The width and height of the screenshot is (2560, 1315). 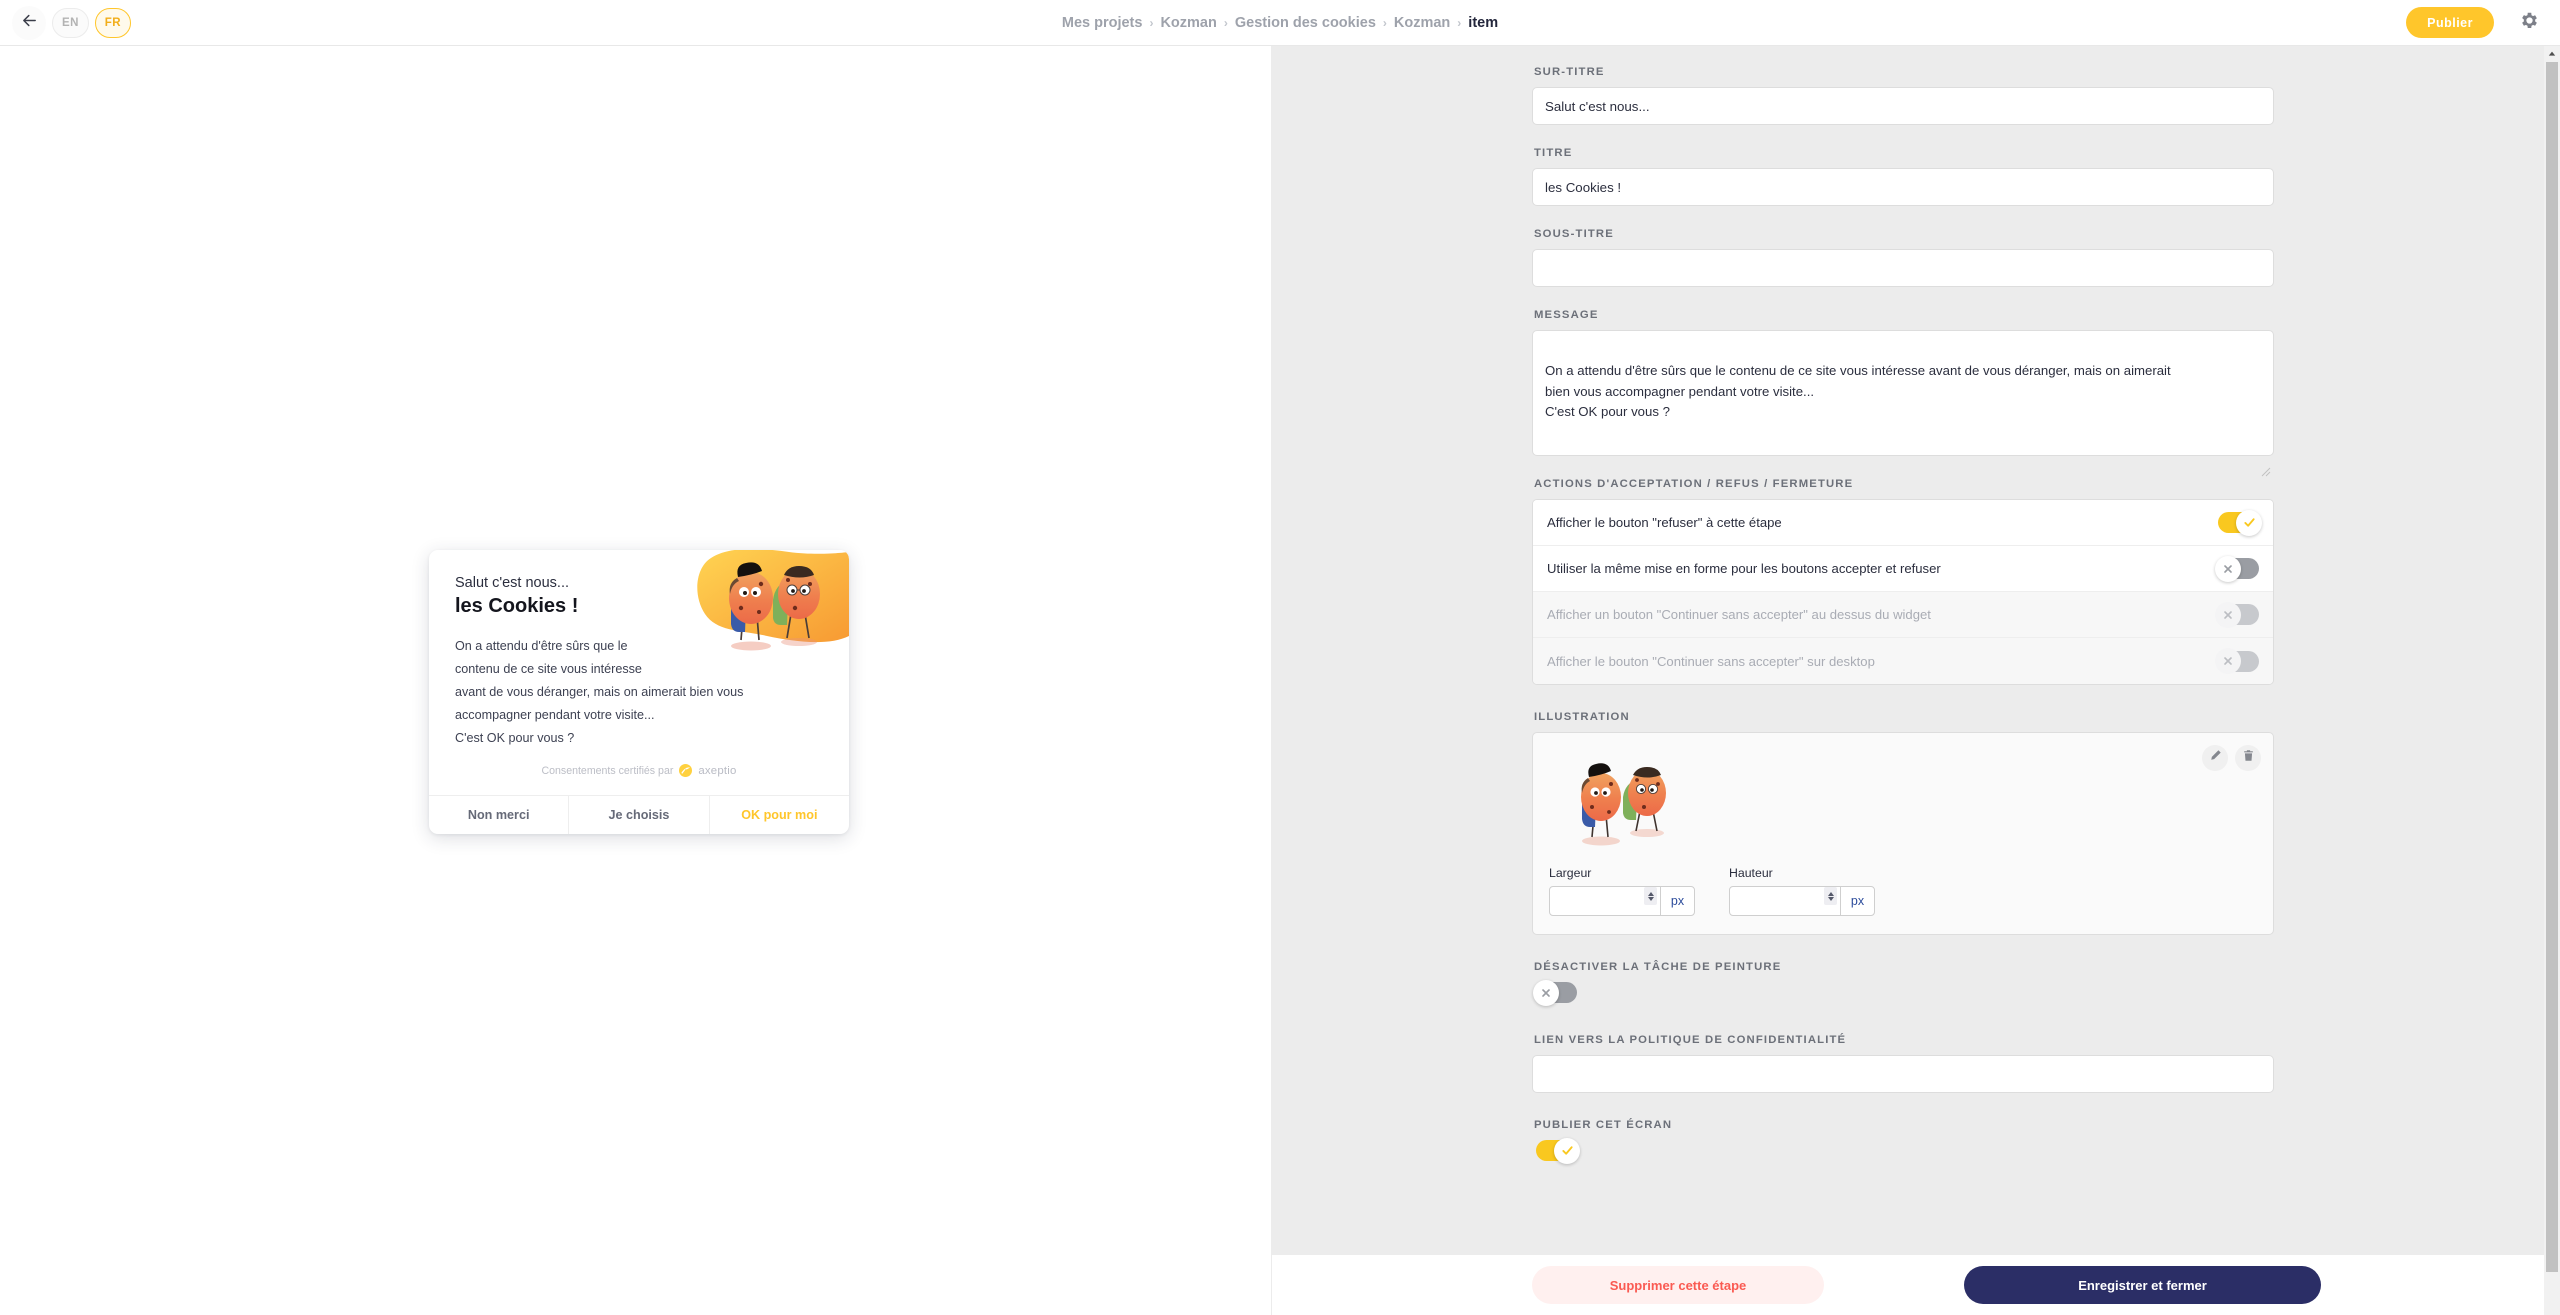 I want to click on section-illustration: ILLUSTRATION Largeur px Hauteur px, so click(x=1903, y=823).